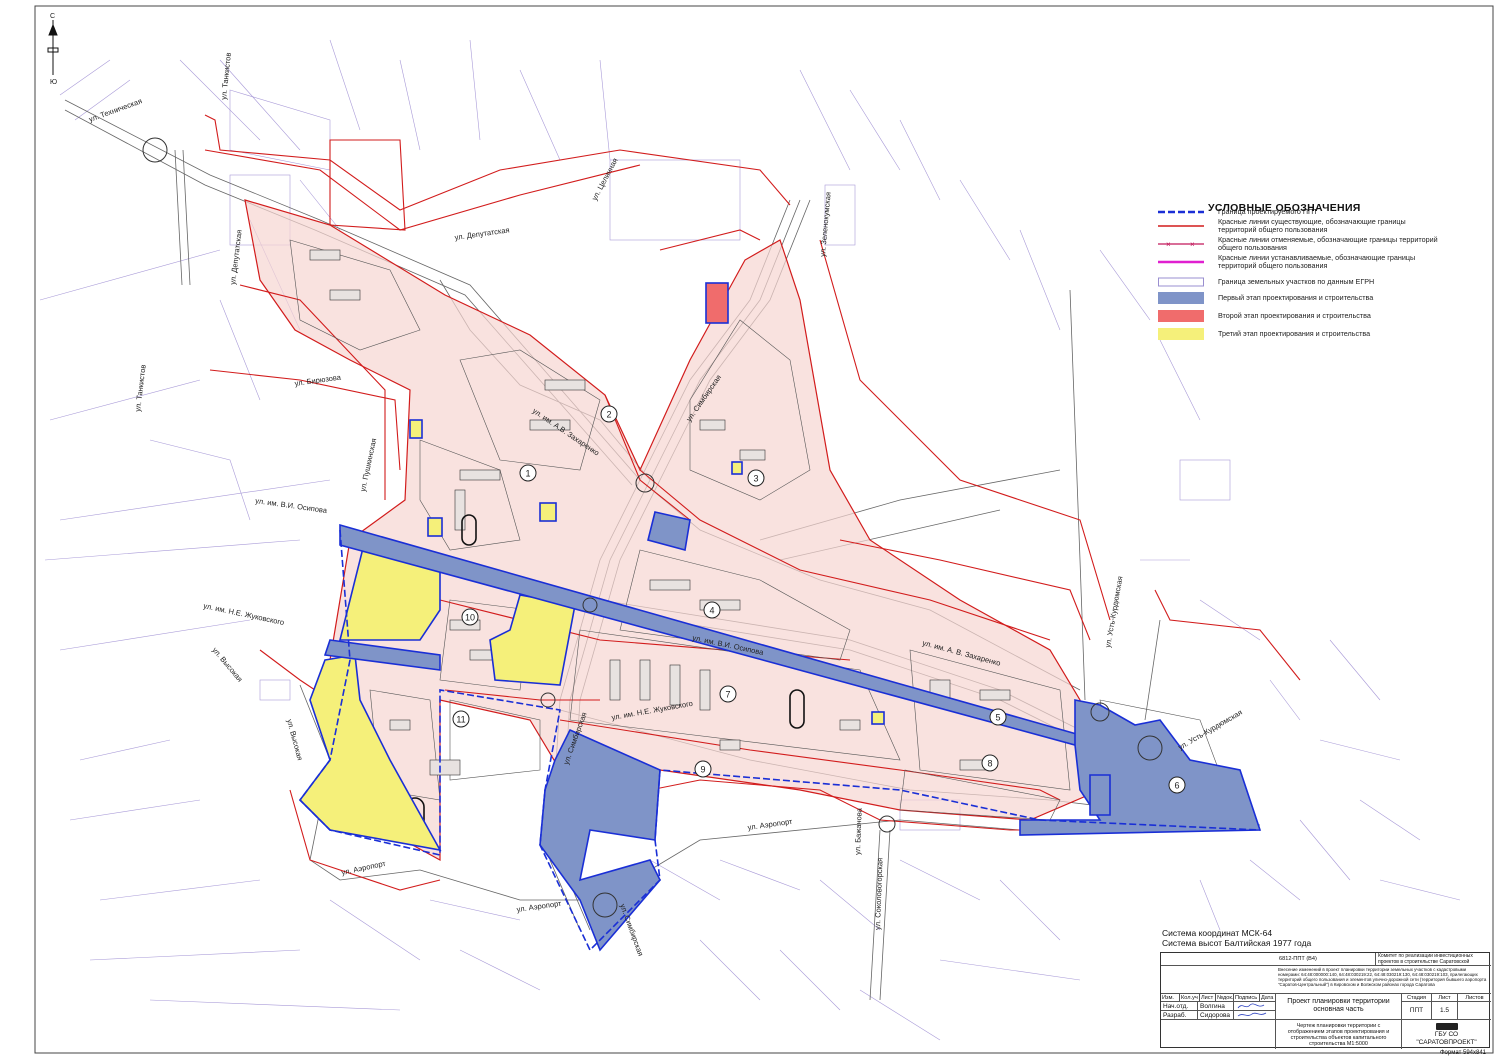 The width and height of the screenshot is (1500, 1060). I want to click on quarter-marker: 8, so click(990, 763).